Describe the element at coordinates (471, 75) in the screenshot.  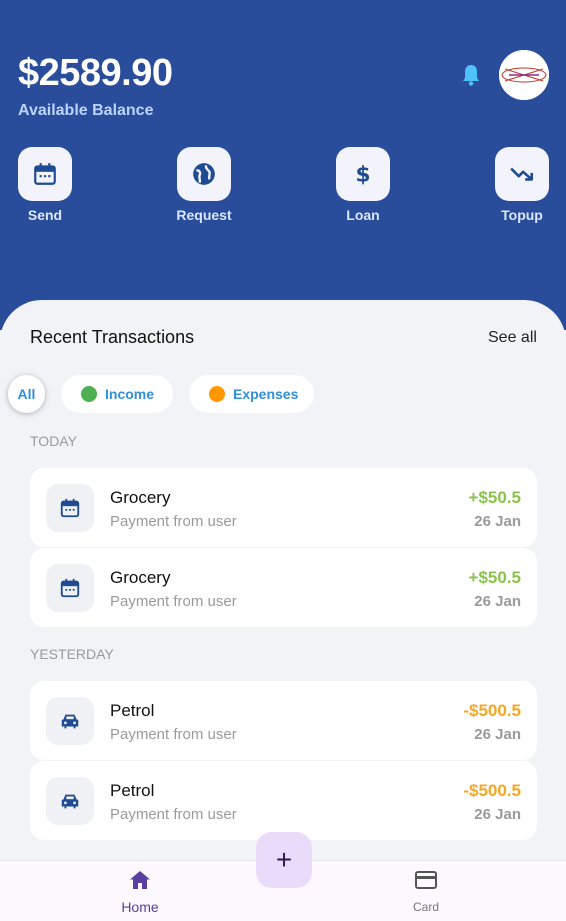
I see `bell-icon` at that location.